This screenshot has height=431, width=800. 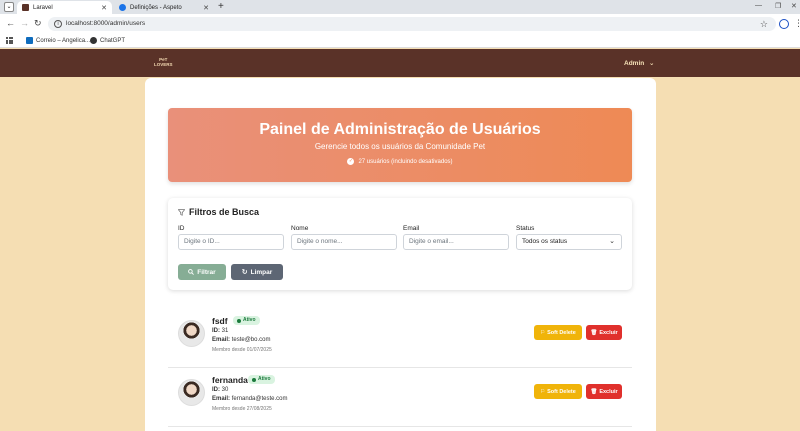 I want to click on user-email: Email: fernanda@teste.com, so click(x=249, y=399).